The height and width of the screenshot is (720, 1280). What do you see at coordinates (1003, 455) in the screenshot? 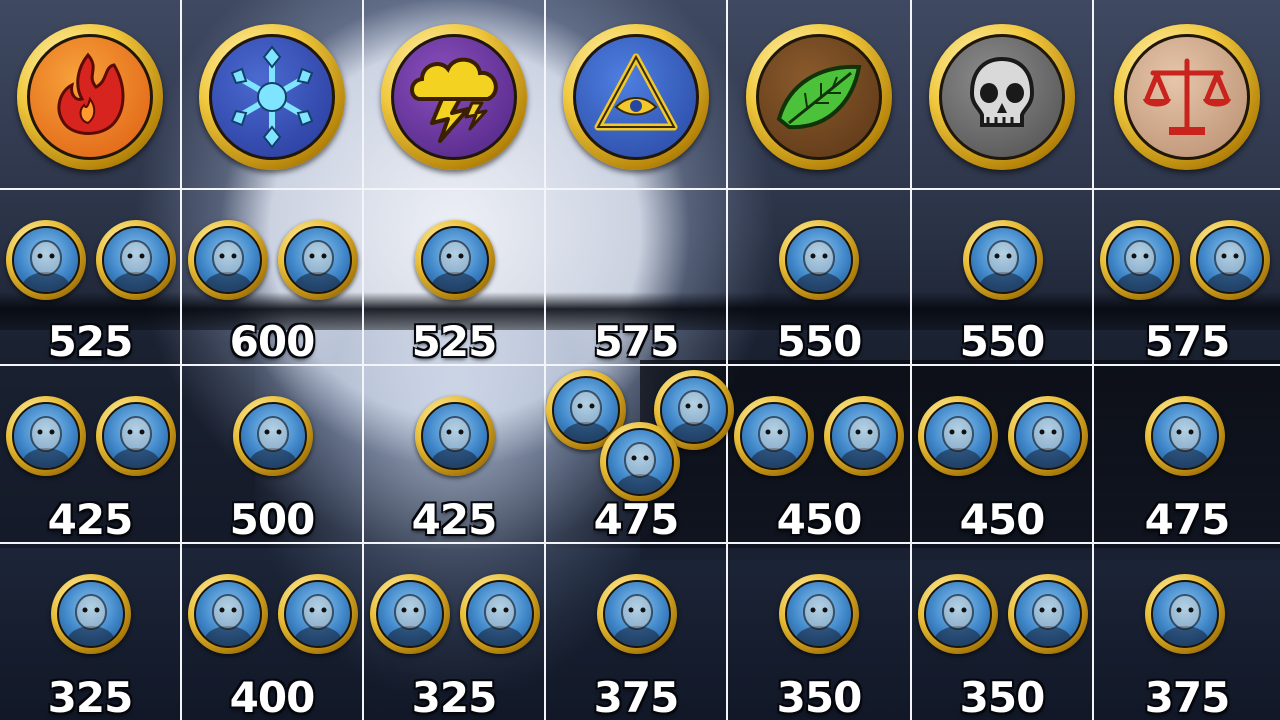
I see `hitpoint-cell-death-tier-2: 450` at bounding box center [1003, 455].